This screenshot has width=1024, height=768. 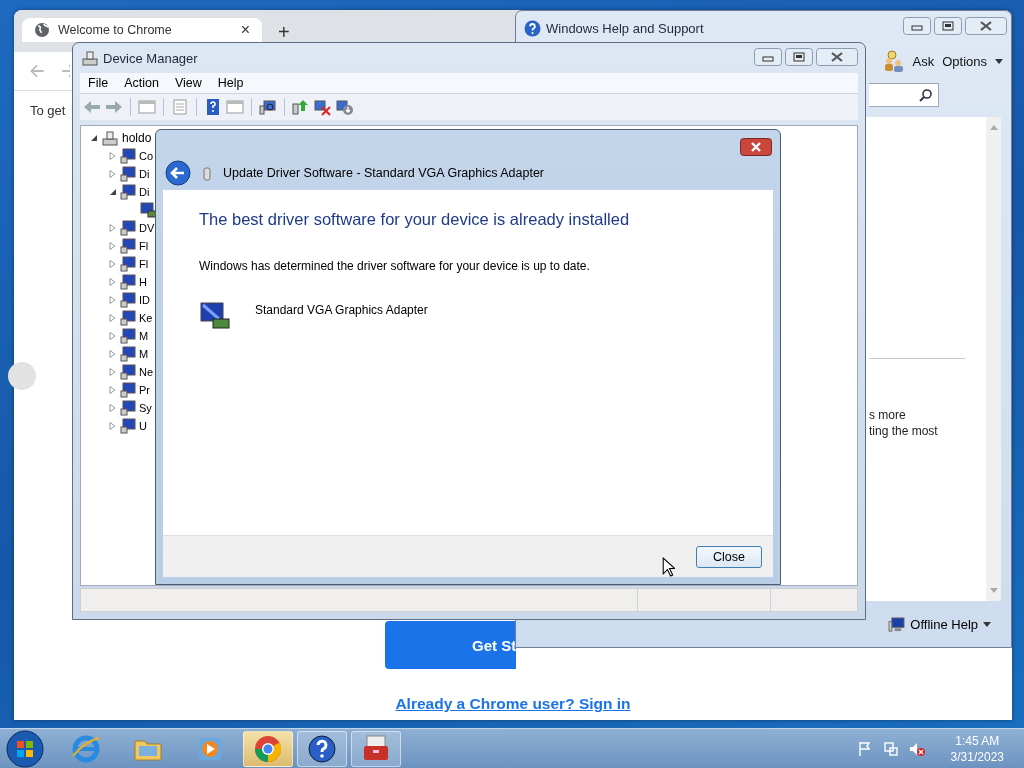 I want to click on people-icon, so click(x=893, y=61).